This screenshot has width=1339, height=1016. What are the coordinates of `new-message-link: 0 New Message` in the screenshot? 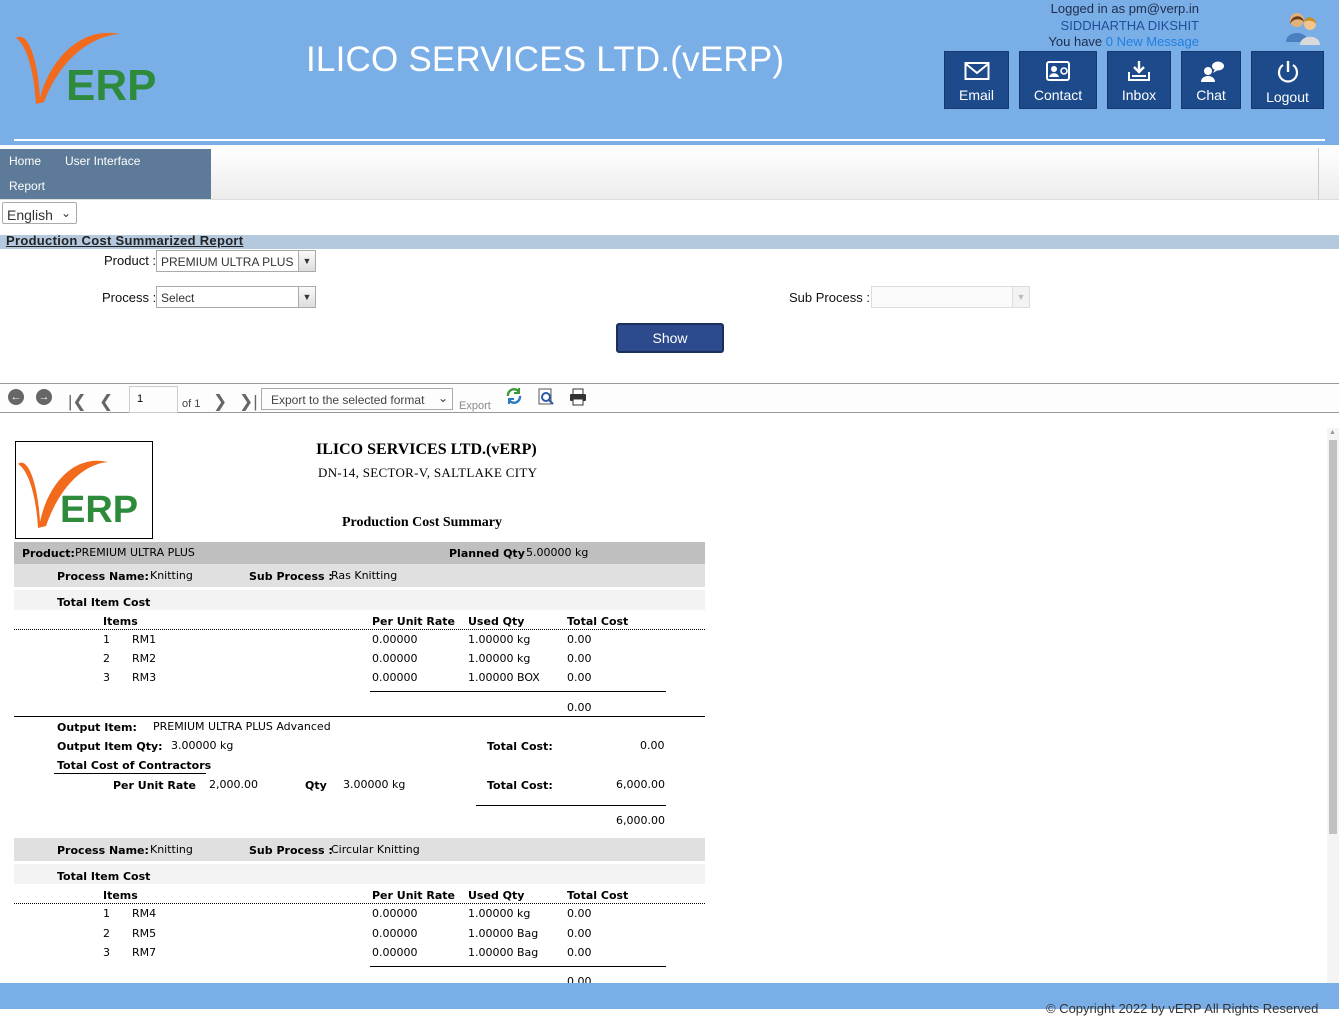 It's located at (1152, 41).